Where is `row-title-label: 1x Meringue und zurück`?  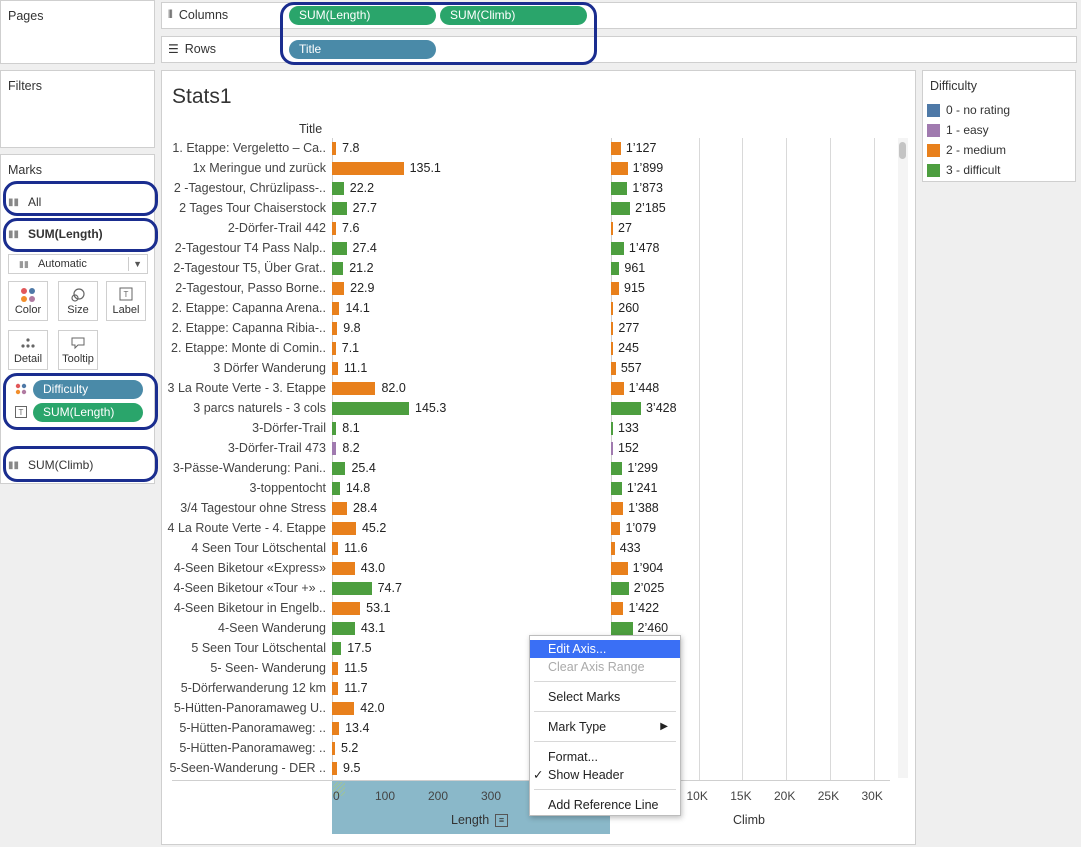 row-title-label: 1x Meringue und zurück is located at coordinates (259, 168).